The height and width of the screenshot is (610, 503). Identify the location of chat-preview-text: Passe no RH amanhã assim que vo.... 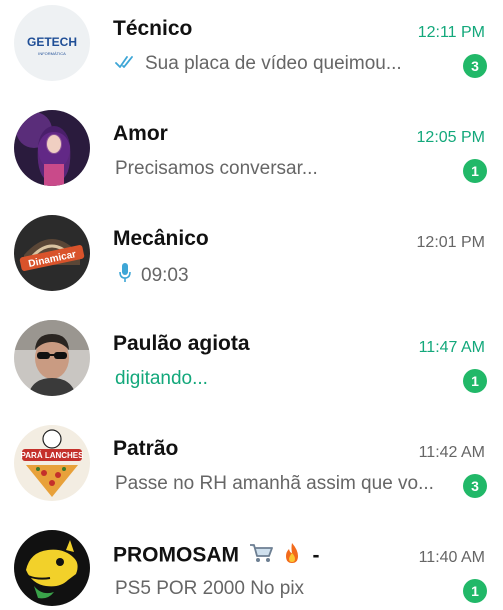
(274, 483).